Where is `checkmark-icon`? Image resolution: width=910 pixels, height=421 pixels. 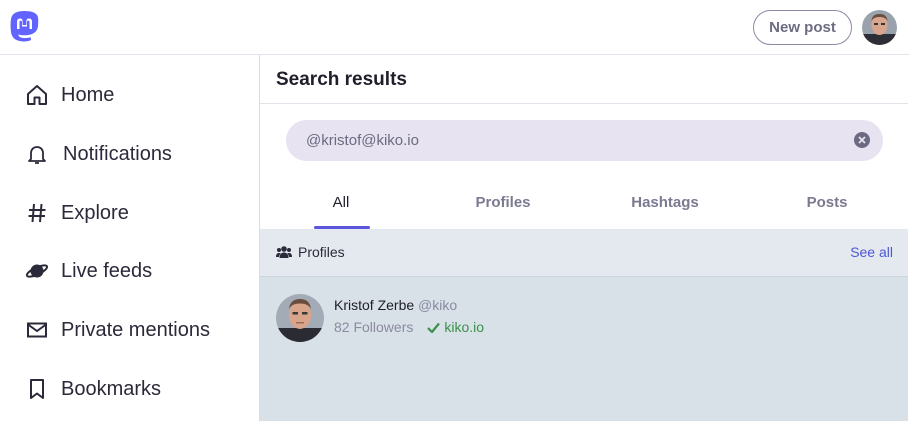
checkmark-icon is located at coordinates (434, 327).